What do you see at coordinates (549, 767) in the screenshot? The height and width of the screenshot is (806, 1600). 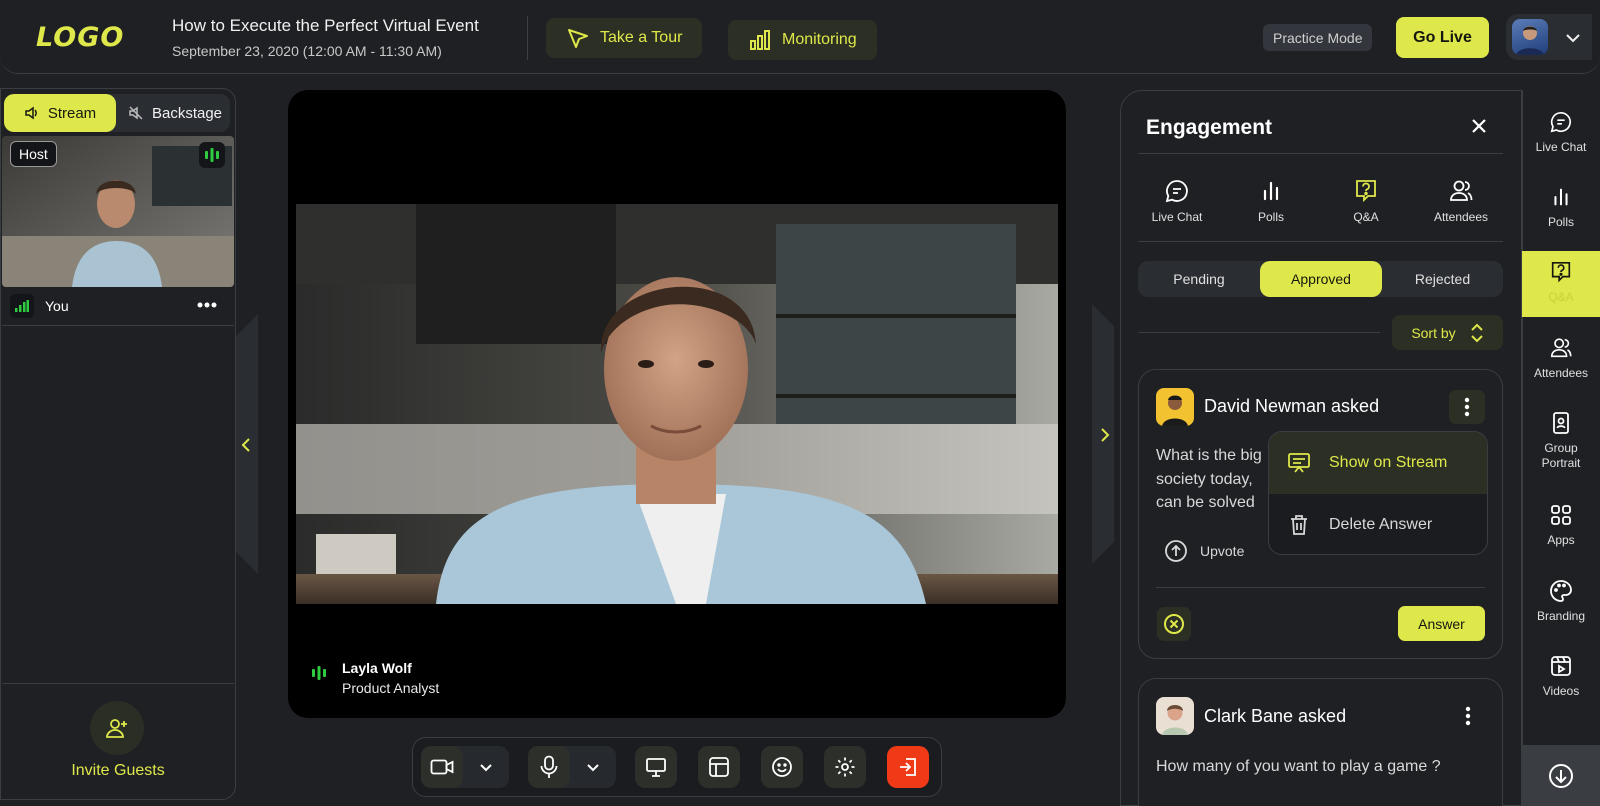 I see `microphone-button` at bounding box center [549, 767].